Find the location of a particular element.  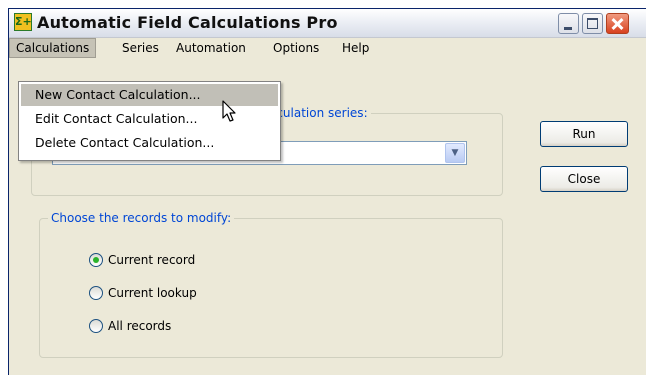

radio-label: Current lookup is located at coordinates (152, 293).